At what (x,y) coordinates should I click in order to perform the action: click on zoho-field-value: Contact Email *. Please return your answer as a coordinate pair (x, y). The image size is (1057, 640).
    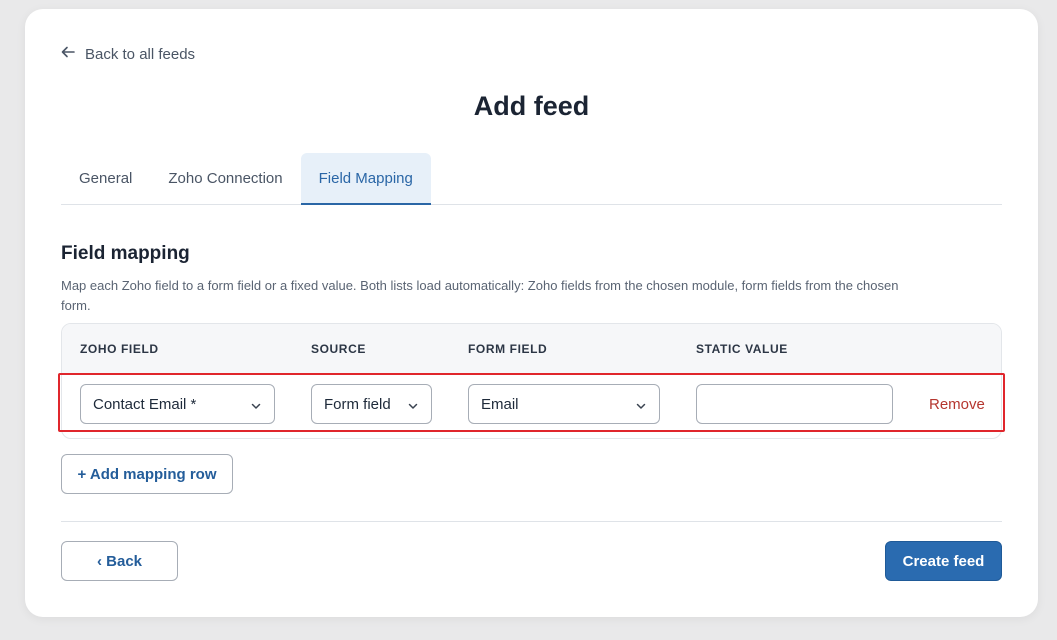
    Looking at the image, I should click on (145, 404).